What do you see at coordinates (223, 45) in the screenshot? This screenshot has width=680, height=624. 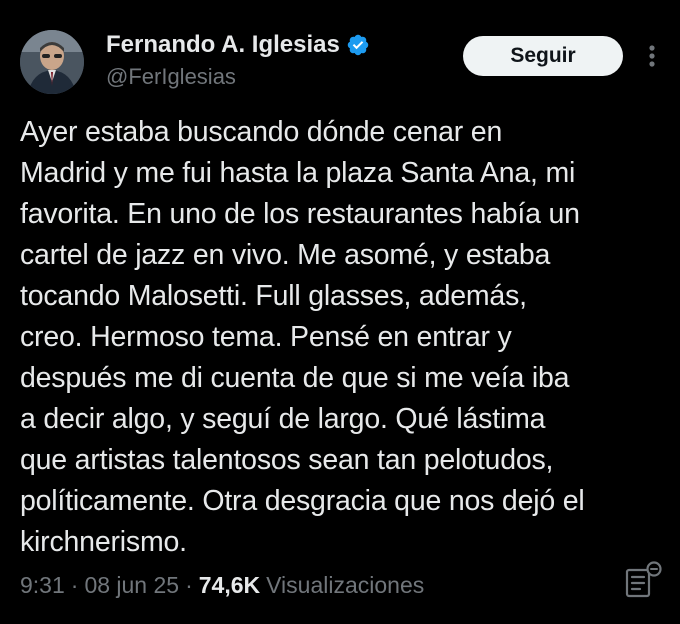 I see `author-display-name: Fernando A. Iglesias` at bounding box center [223, 45].